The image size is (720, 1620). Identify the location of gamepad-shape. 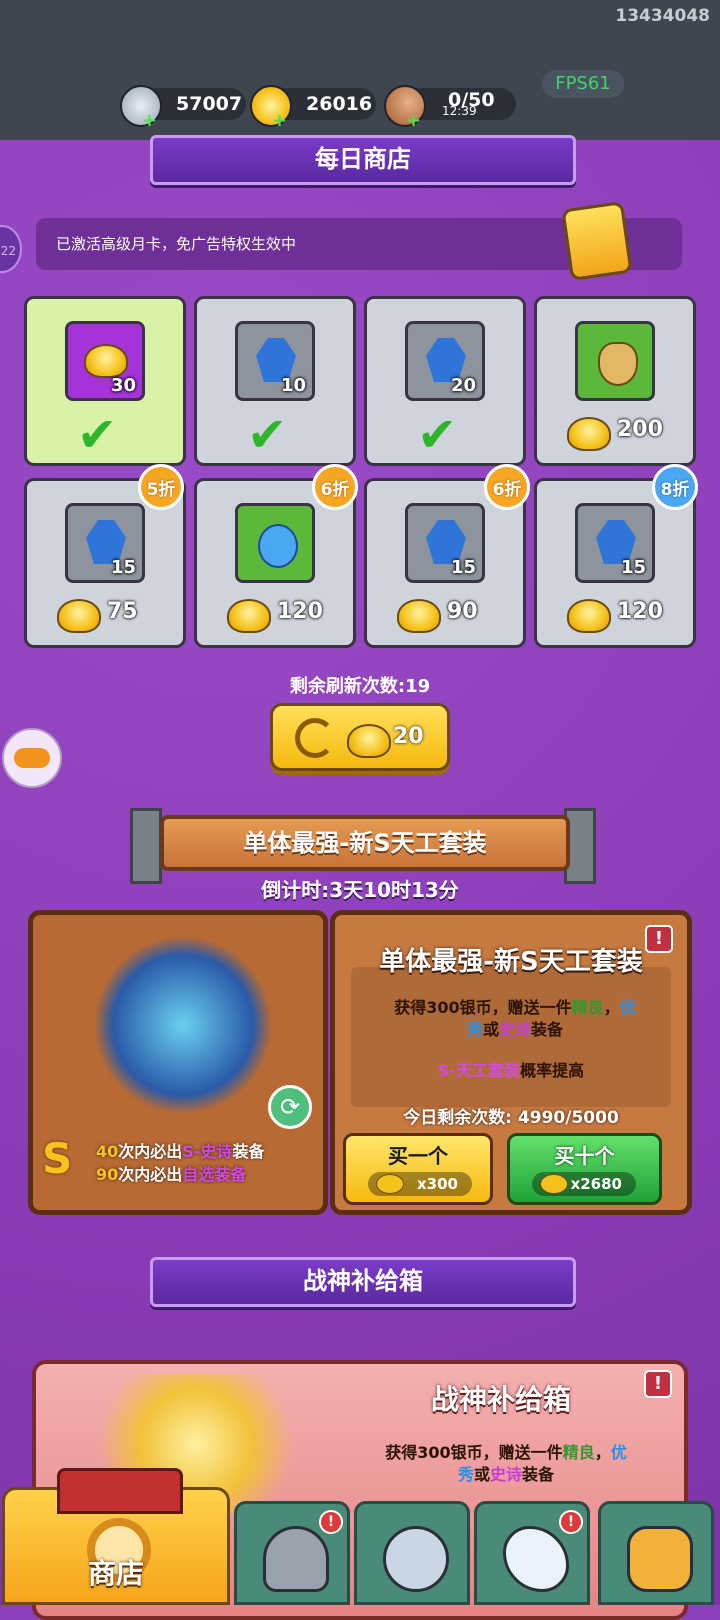
(32, 758).